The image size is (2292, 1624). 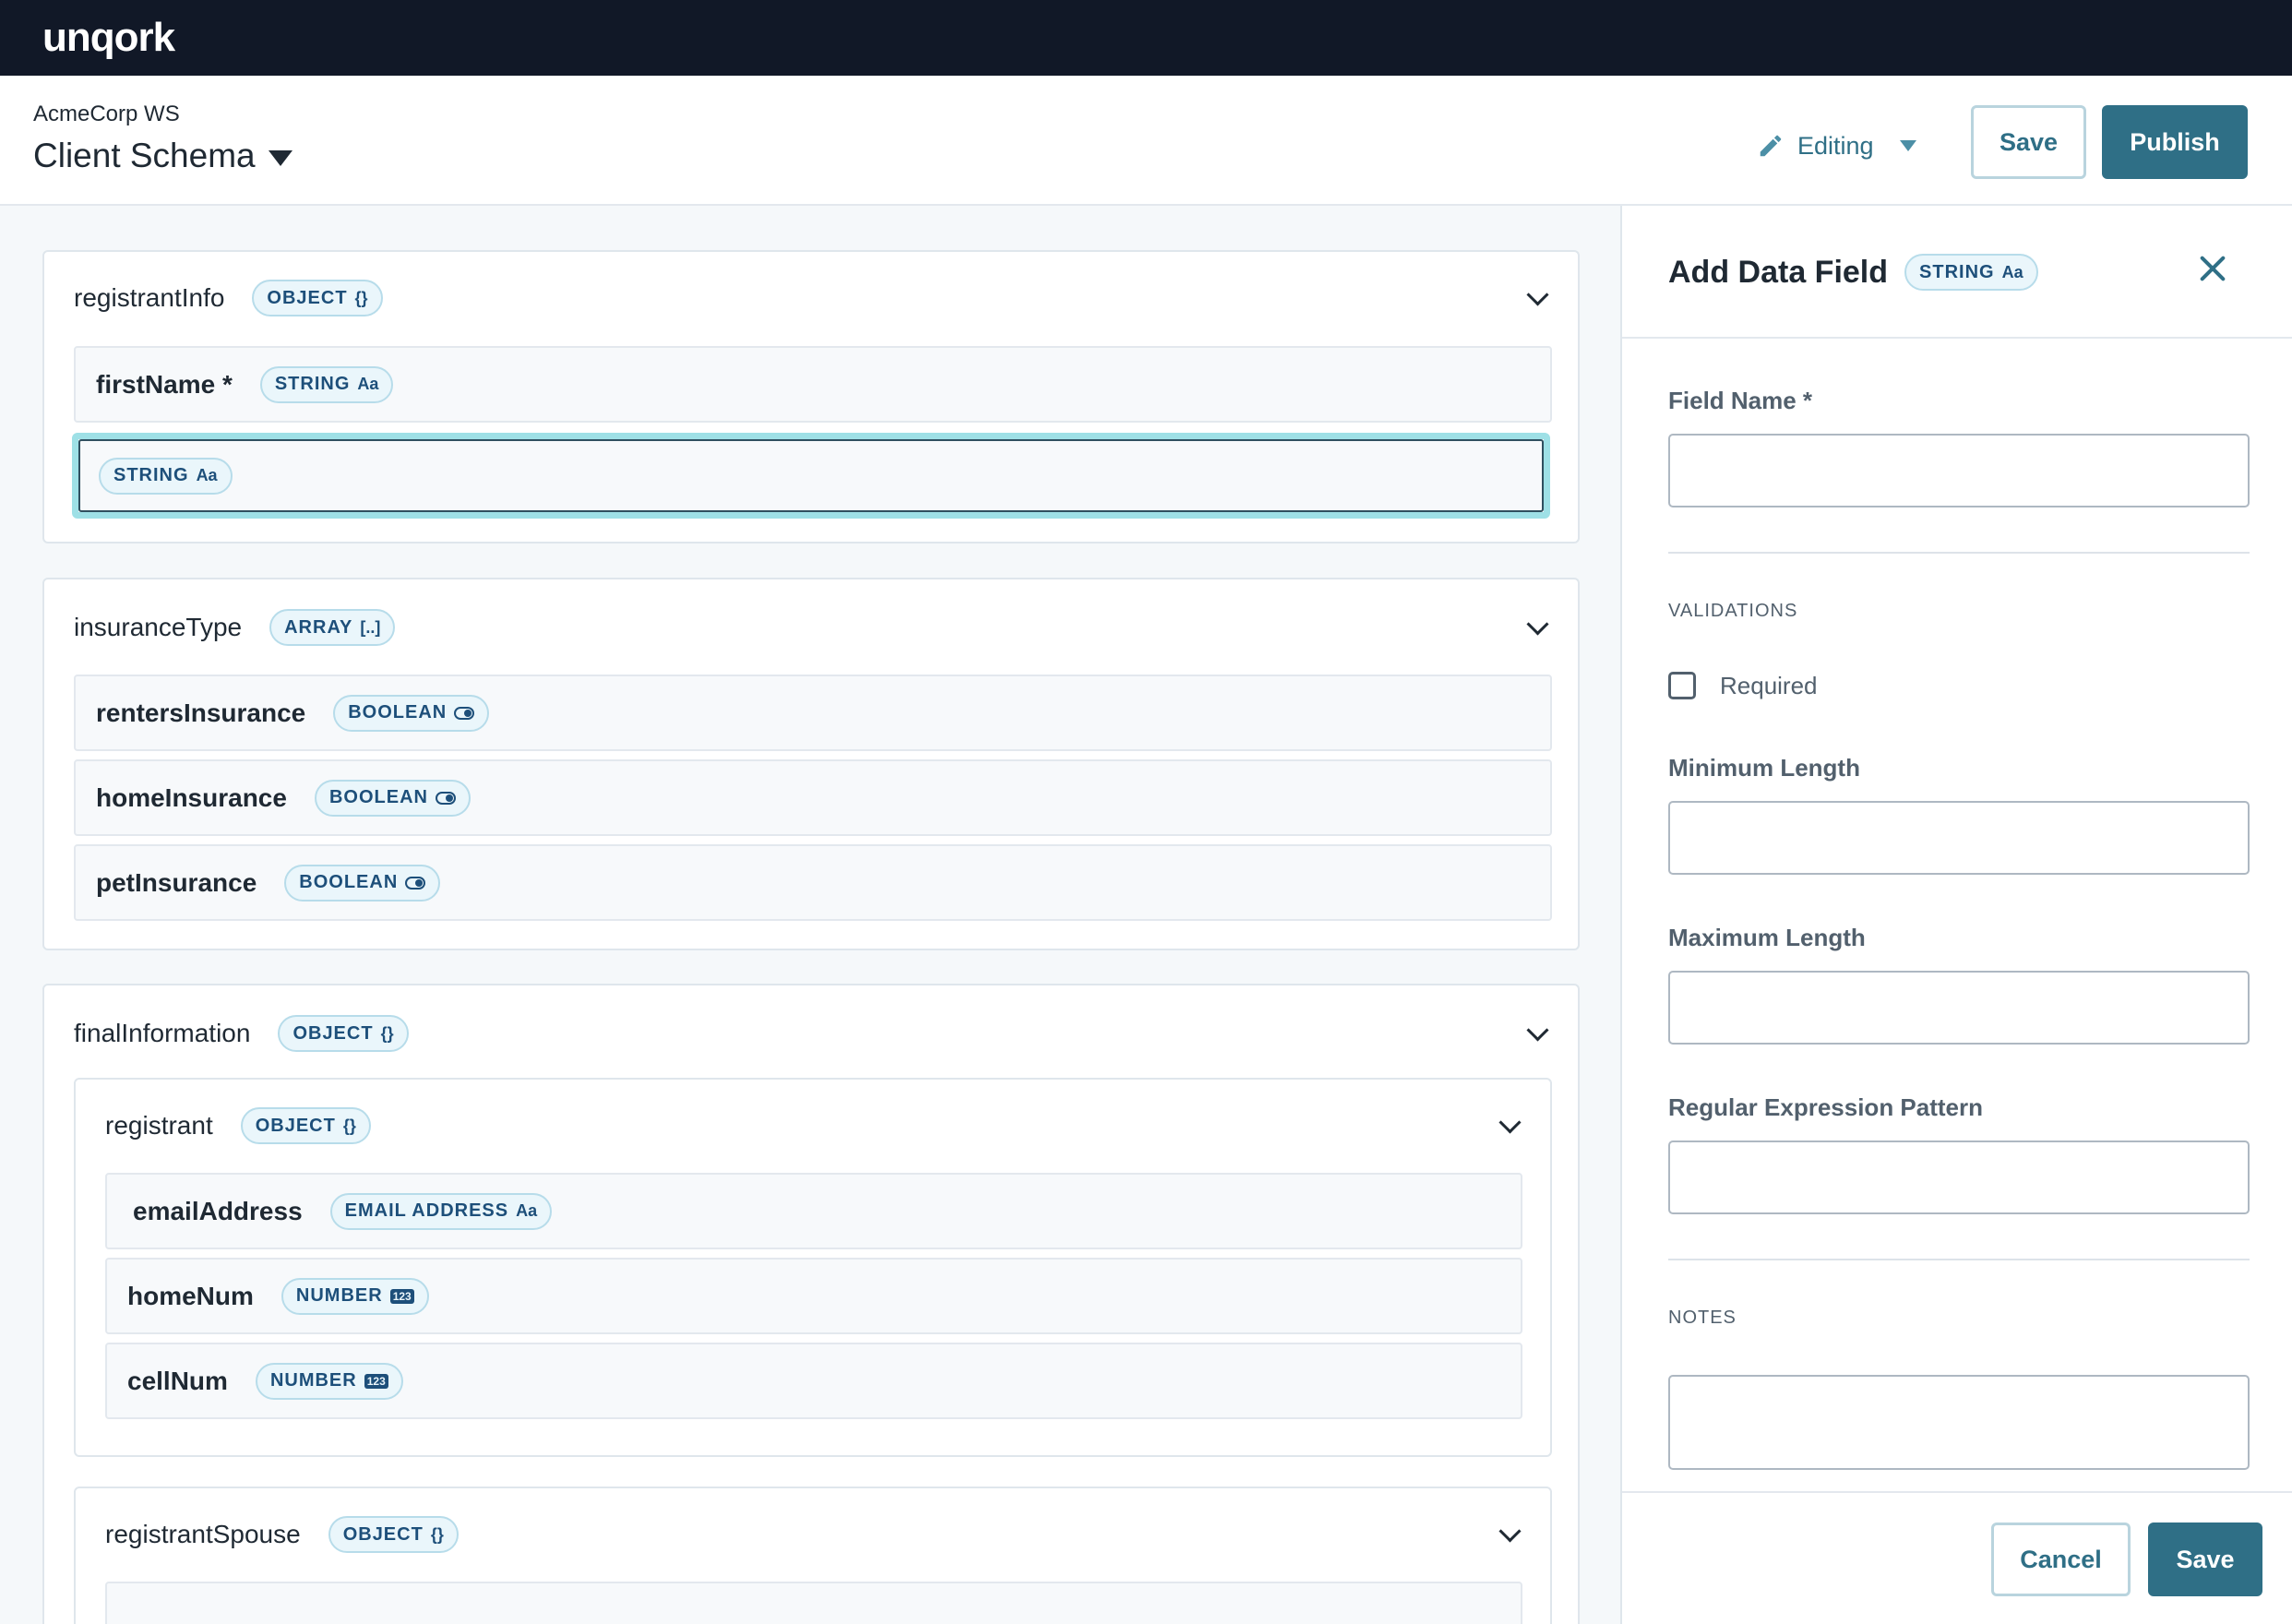 What do you see at coordinates (1959, 1008) in the screenshot?
I see `max-length-input` at bounding box center [1959, 1008].